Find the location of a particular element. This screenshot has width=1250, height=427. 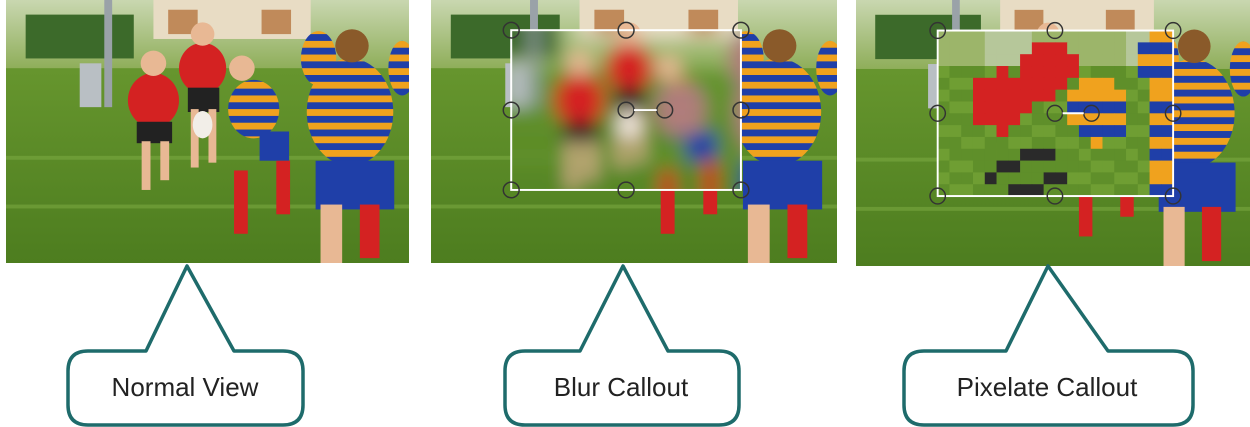

blur-callout-label: Blur Callout is located at coordinates (621, 387).